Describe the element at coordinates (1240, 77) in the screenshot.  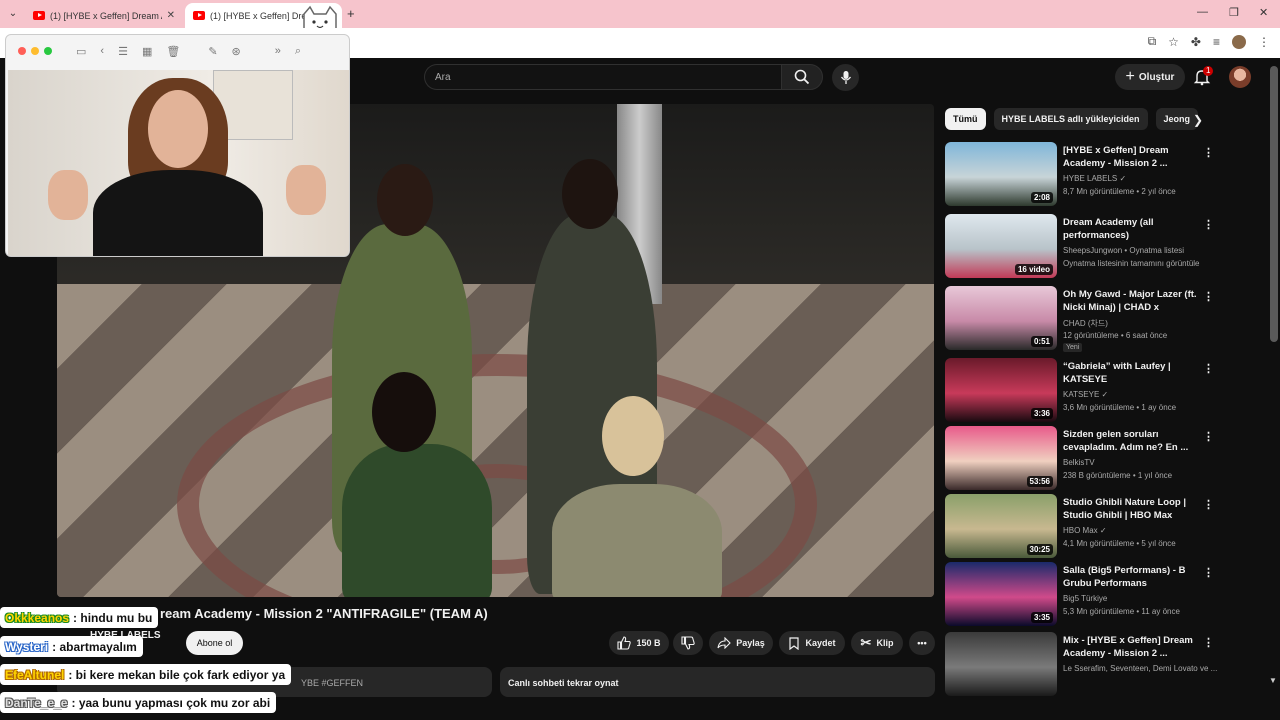
I see `account-avatar` at that location.